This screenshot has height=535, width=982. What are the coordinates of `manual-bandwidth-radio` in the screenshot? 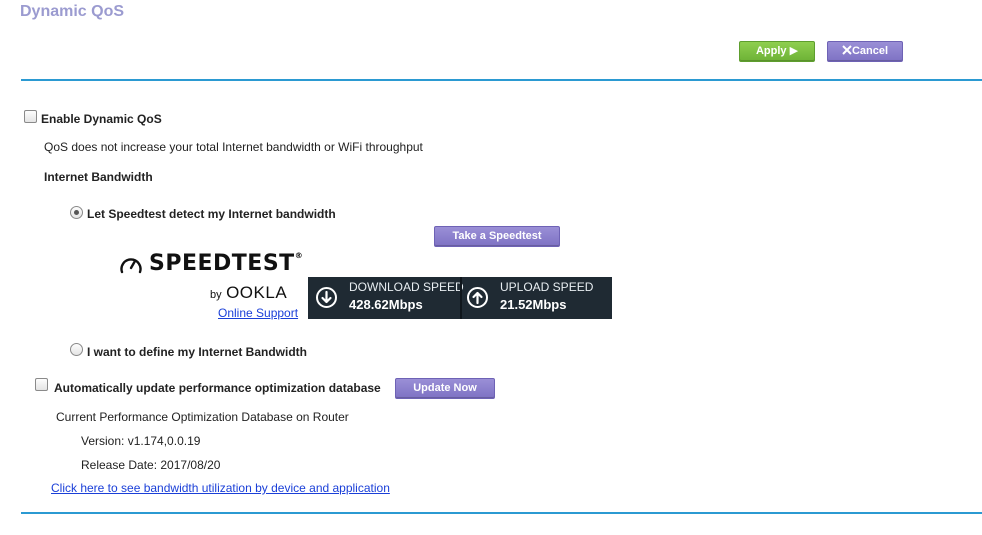 It's located at (76, 349).